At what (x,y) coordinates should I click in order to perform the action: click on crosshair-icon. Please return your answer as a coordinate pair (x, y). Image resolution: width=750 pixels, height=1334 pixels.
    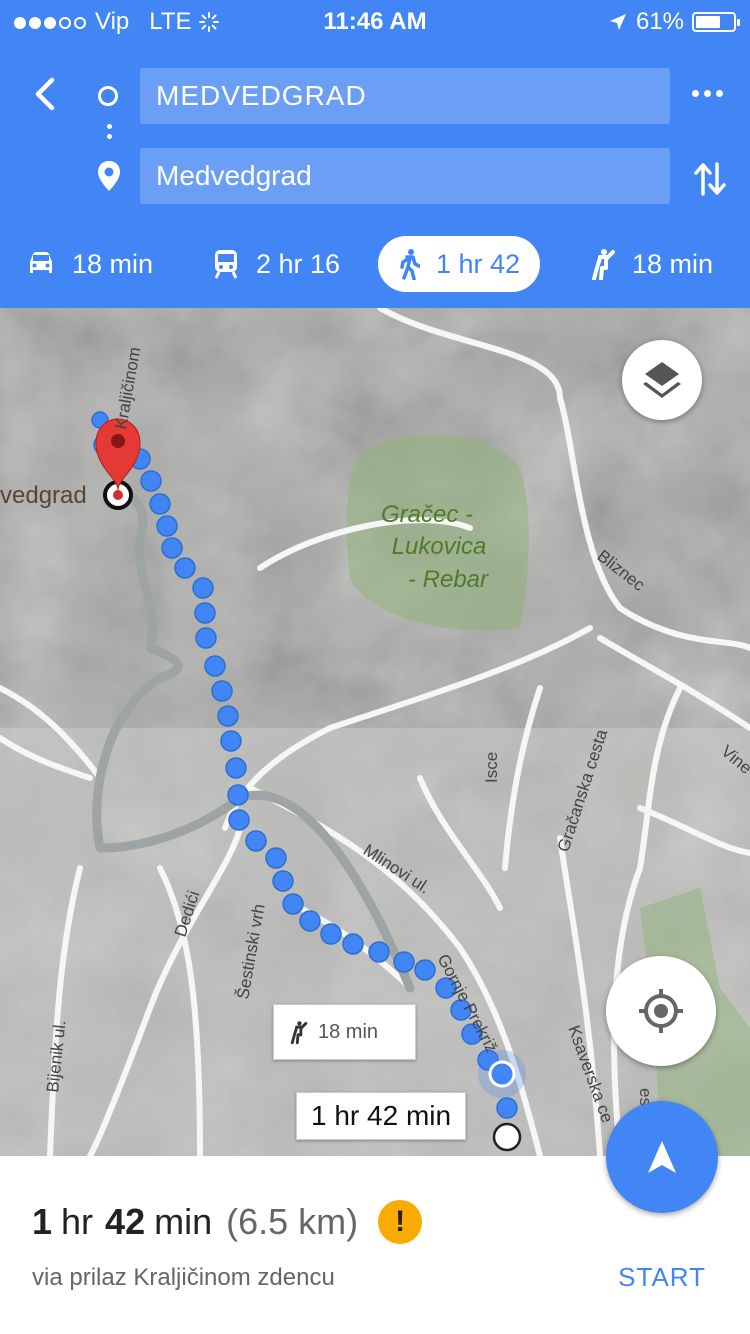
    Looking at the image, I should click on (661, 1011).